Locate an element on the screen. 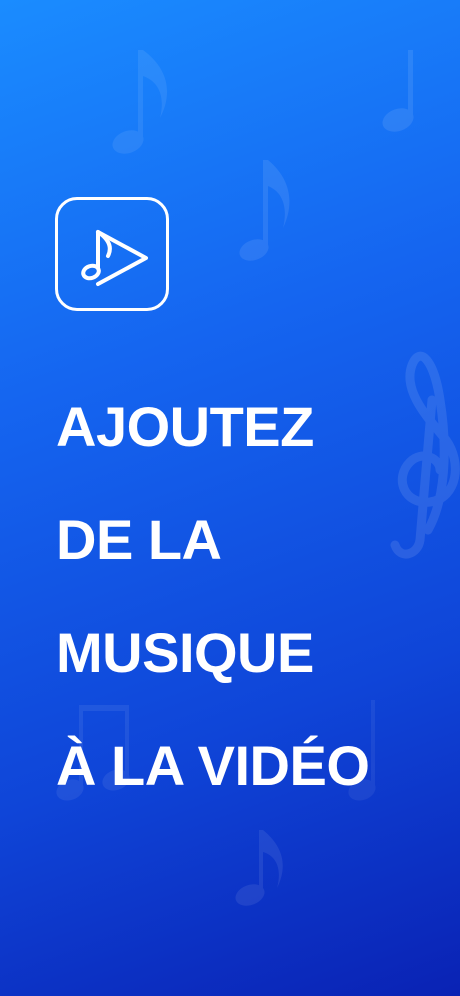 The width and height of the screenshot is (460, 996). headline-line-1: AJOUTEZ is located at coordinates (185, 426).